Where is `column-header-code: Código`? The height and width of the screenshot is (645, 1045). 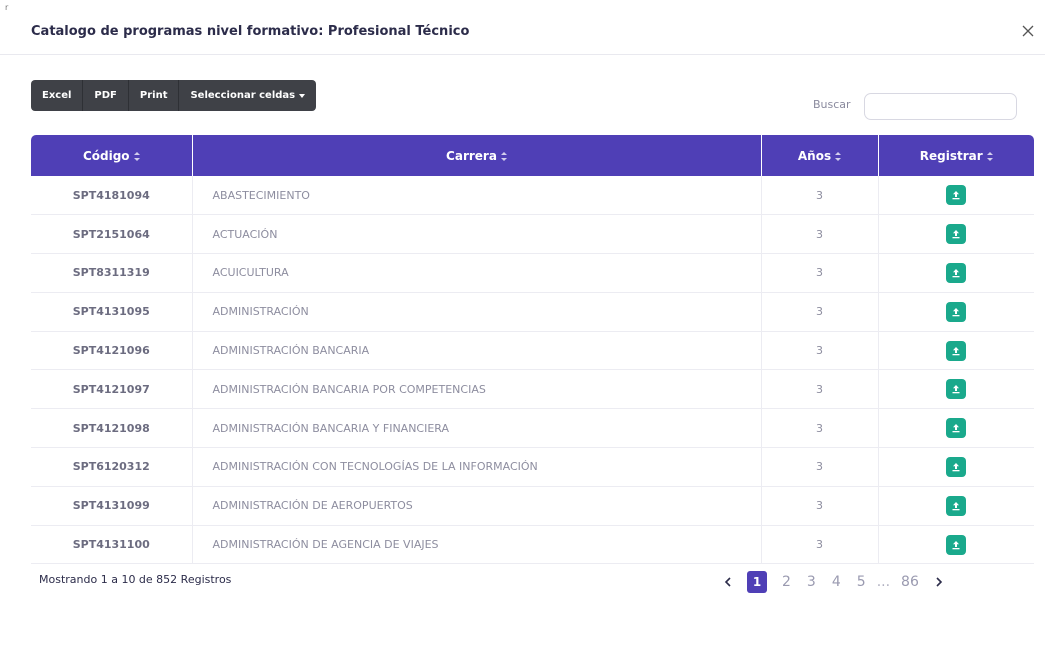
column-header-code: Código is located at coordinates (112, 155).